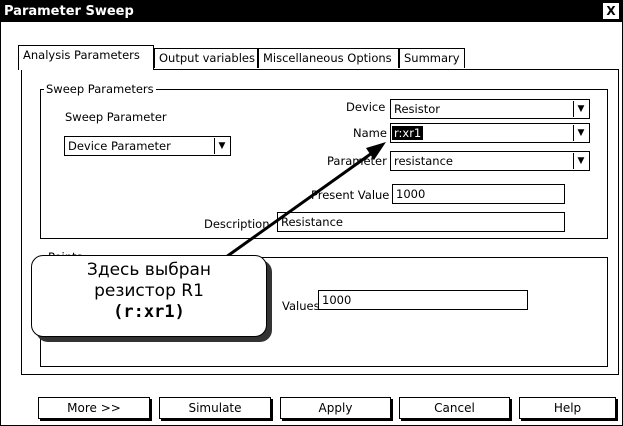 The height and width of the screenshot is (426, 623). What do you see at coordinates (423, 300) in the screenshot?
I see `values-field: 1000` at bounding box center [423, 300].